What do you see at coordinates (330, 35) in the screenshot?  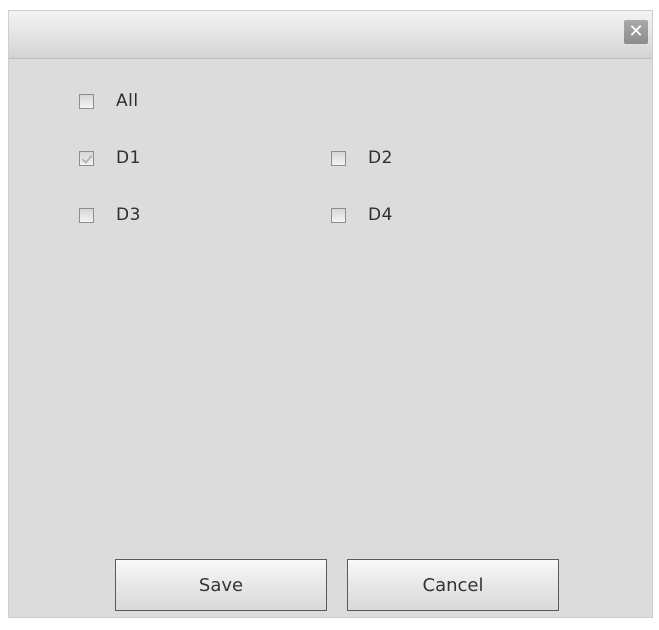 I see `dialog-titlebar: ✕` at bounding box center [330, 35].